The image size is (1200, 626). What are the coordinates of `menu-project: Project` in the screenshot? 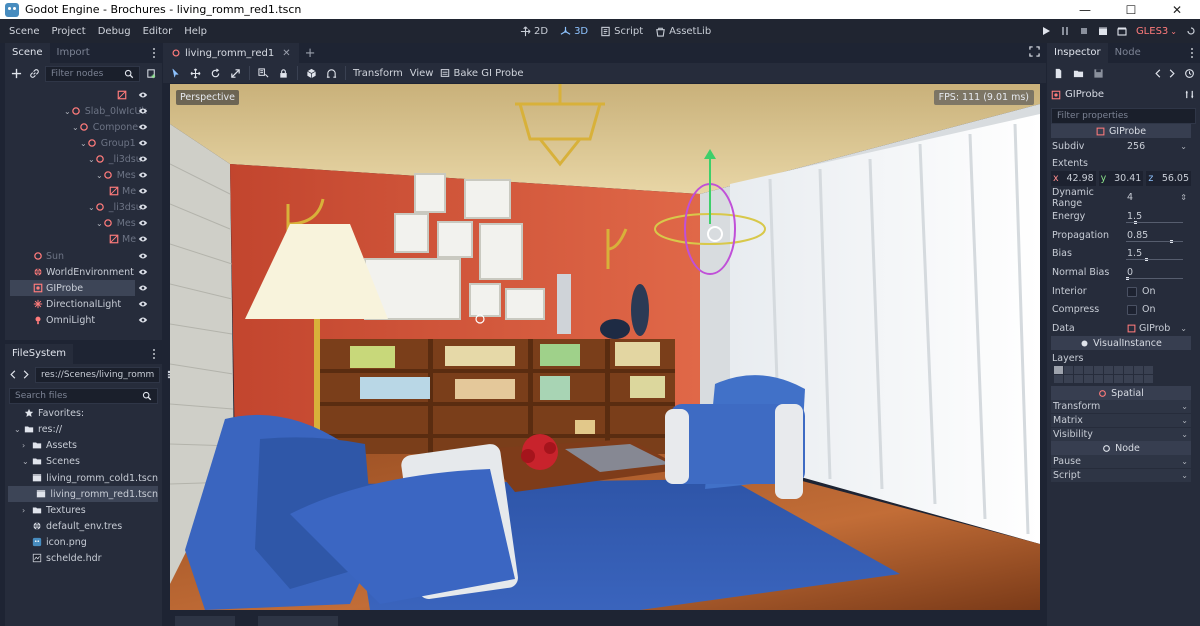 It's located at (69, 31).